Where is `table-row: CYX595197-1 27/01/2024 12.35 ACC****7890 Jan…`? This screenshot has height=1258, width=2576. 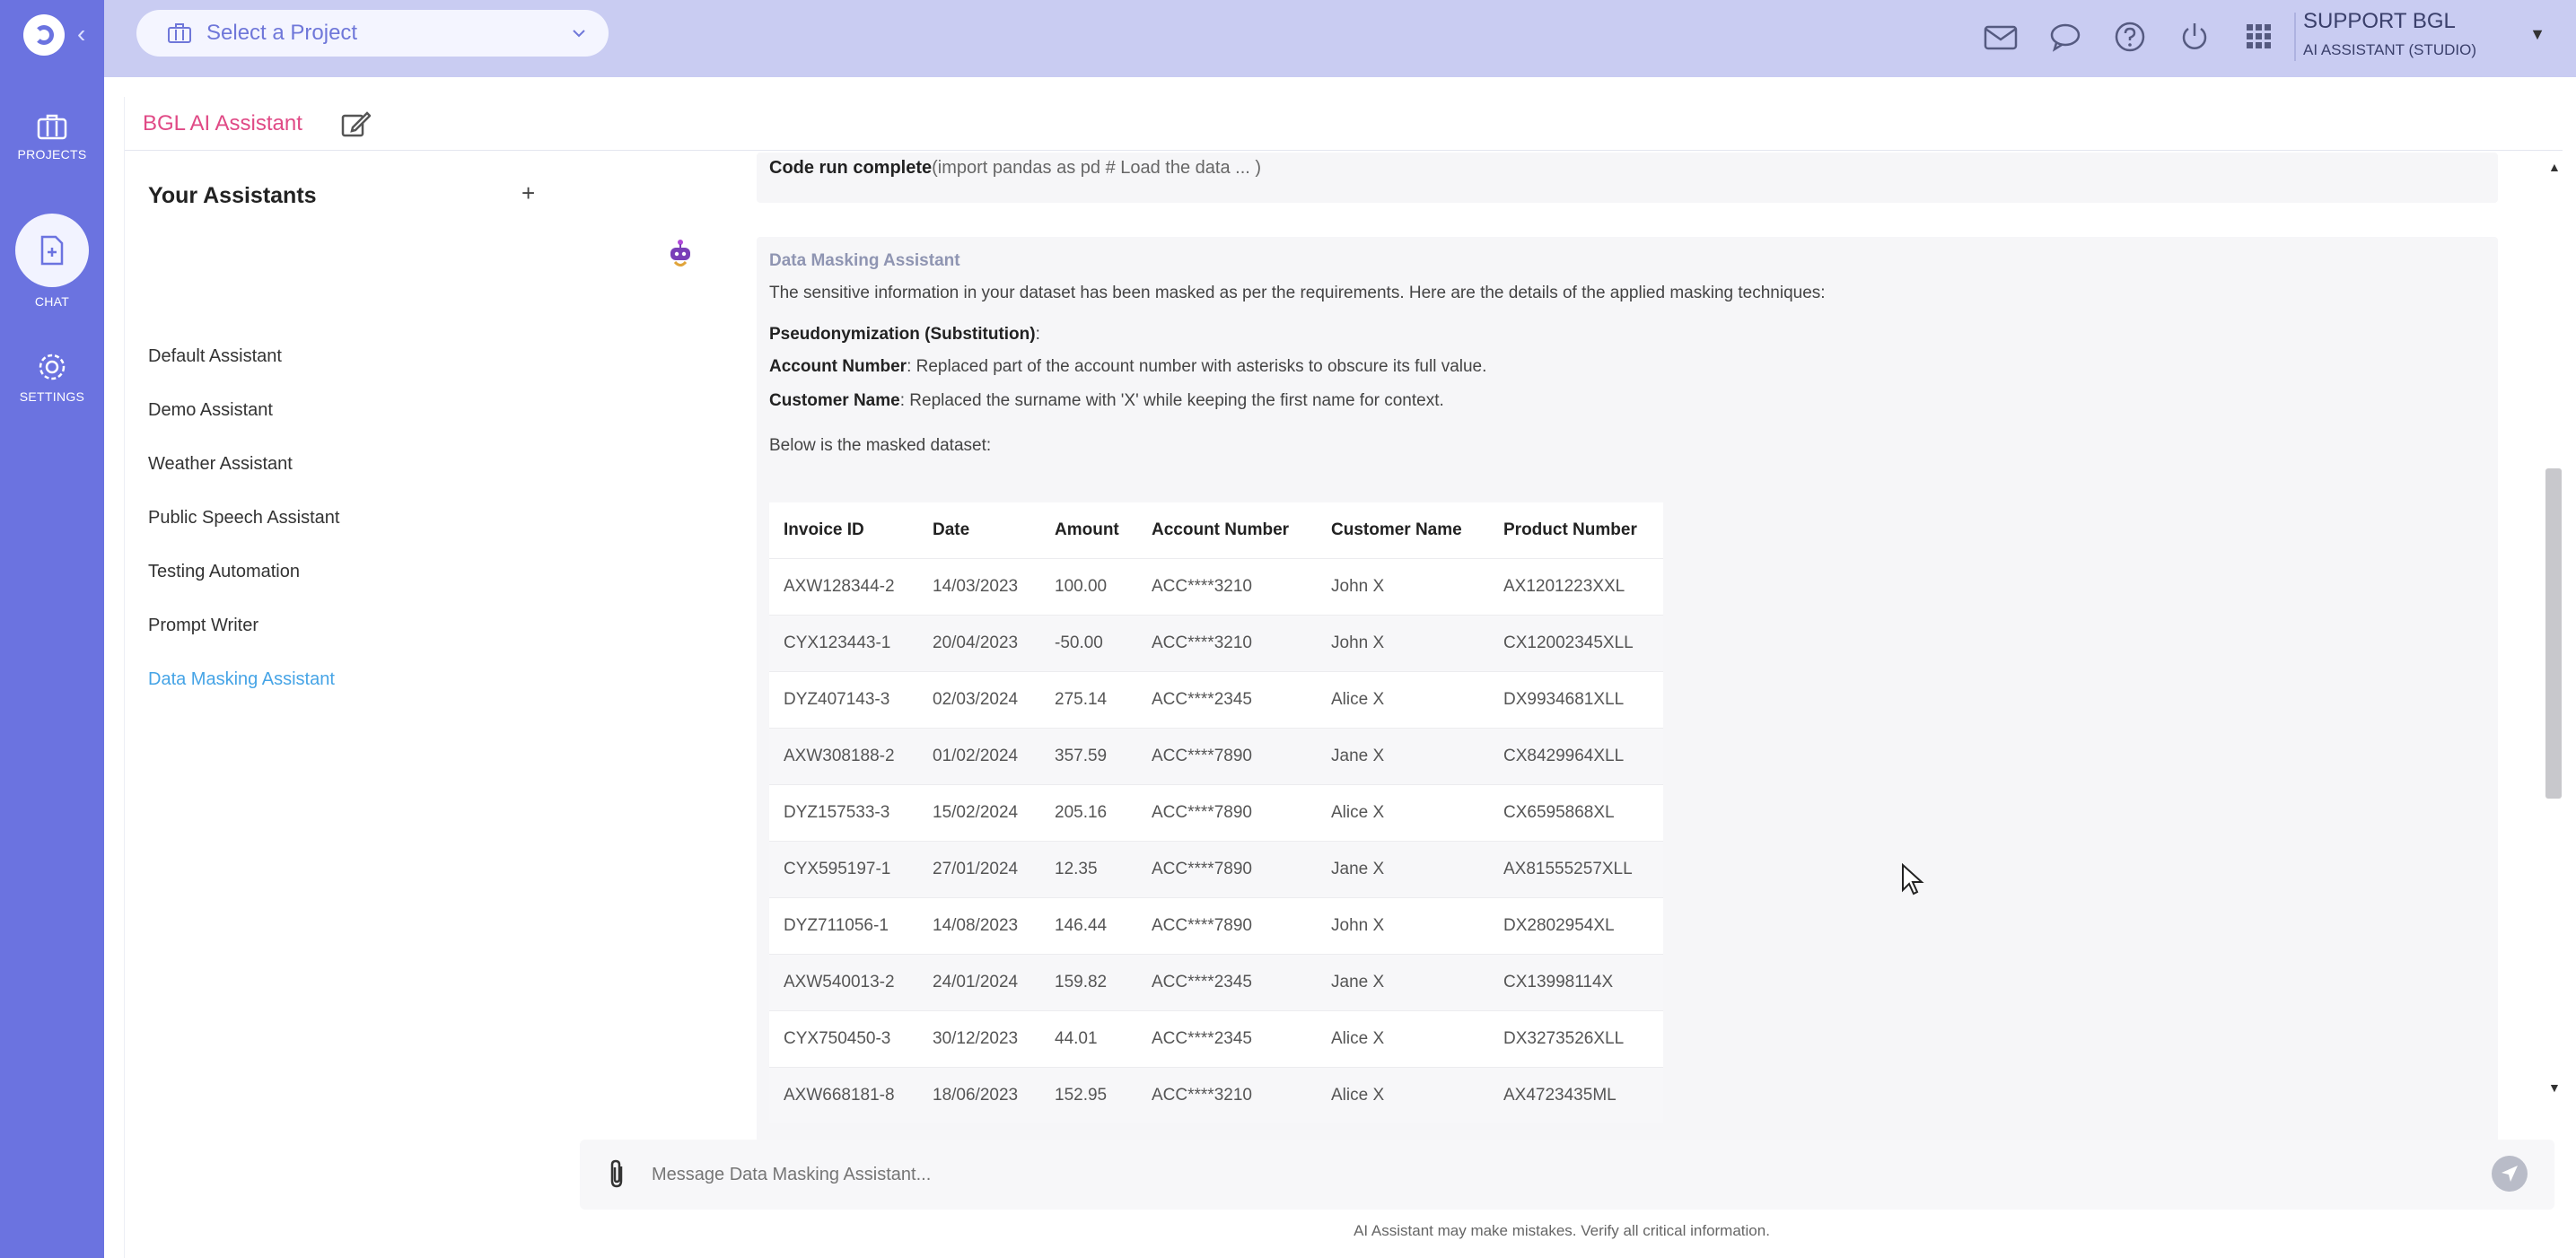 table-row: CYX595197-1 27/01/2024 12.35 ACC****7890 Jan… is located at coordinates (1216, 868).